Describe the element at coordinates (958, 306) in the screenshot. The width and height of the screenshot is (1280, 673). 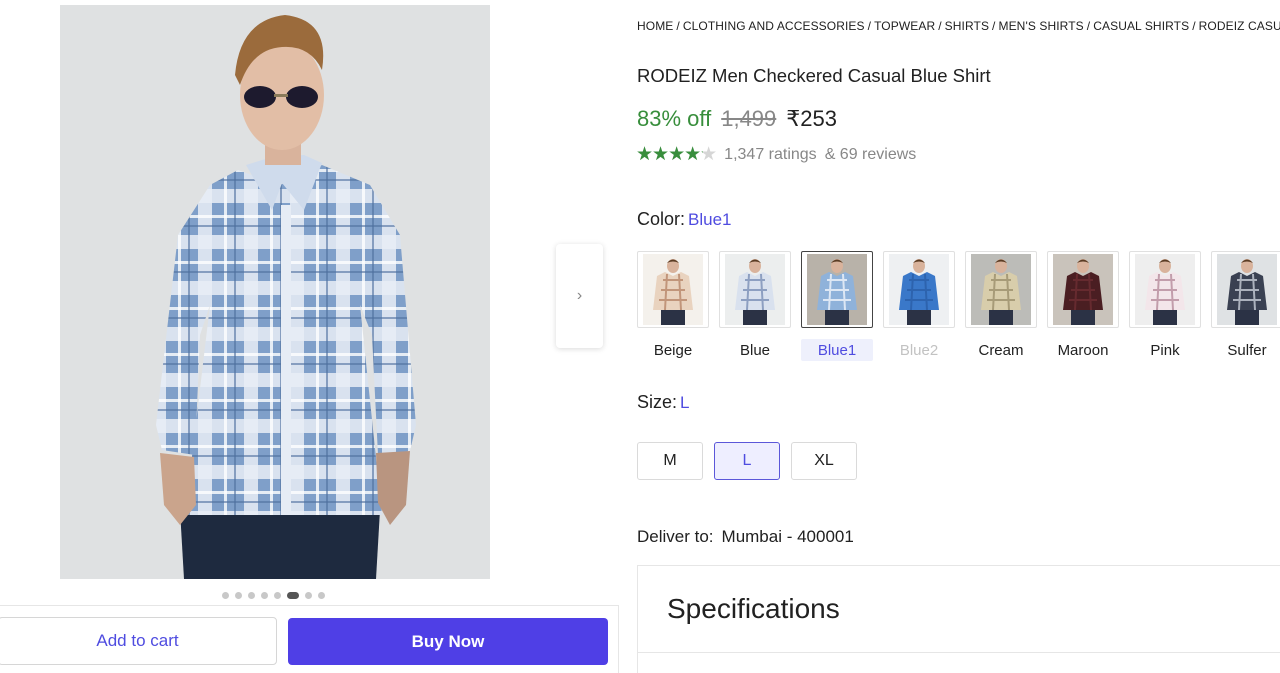
I see `color-swatches: Beige Blue Blue1 Blue2 Cream Maroon Pink Sulfer` at that location.